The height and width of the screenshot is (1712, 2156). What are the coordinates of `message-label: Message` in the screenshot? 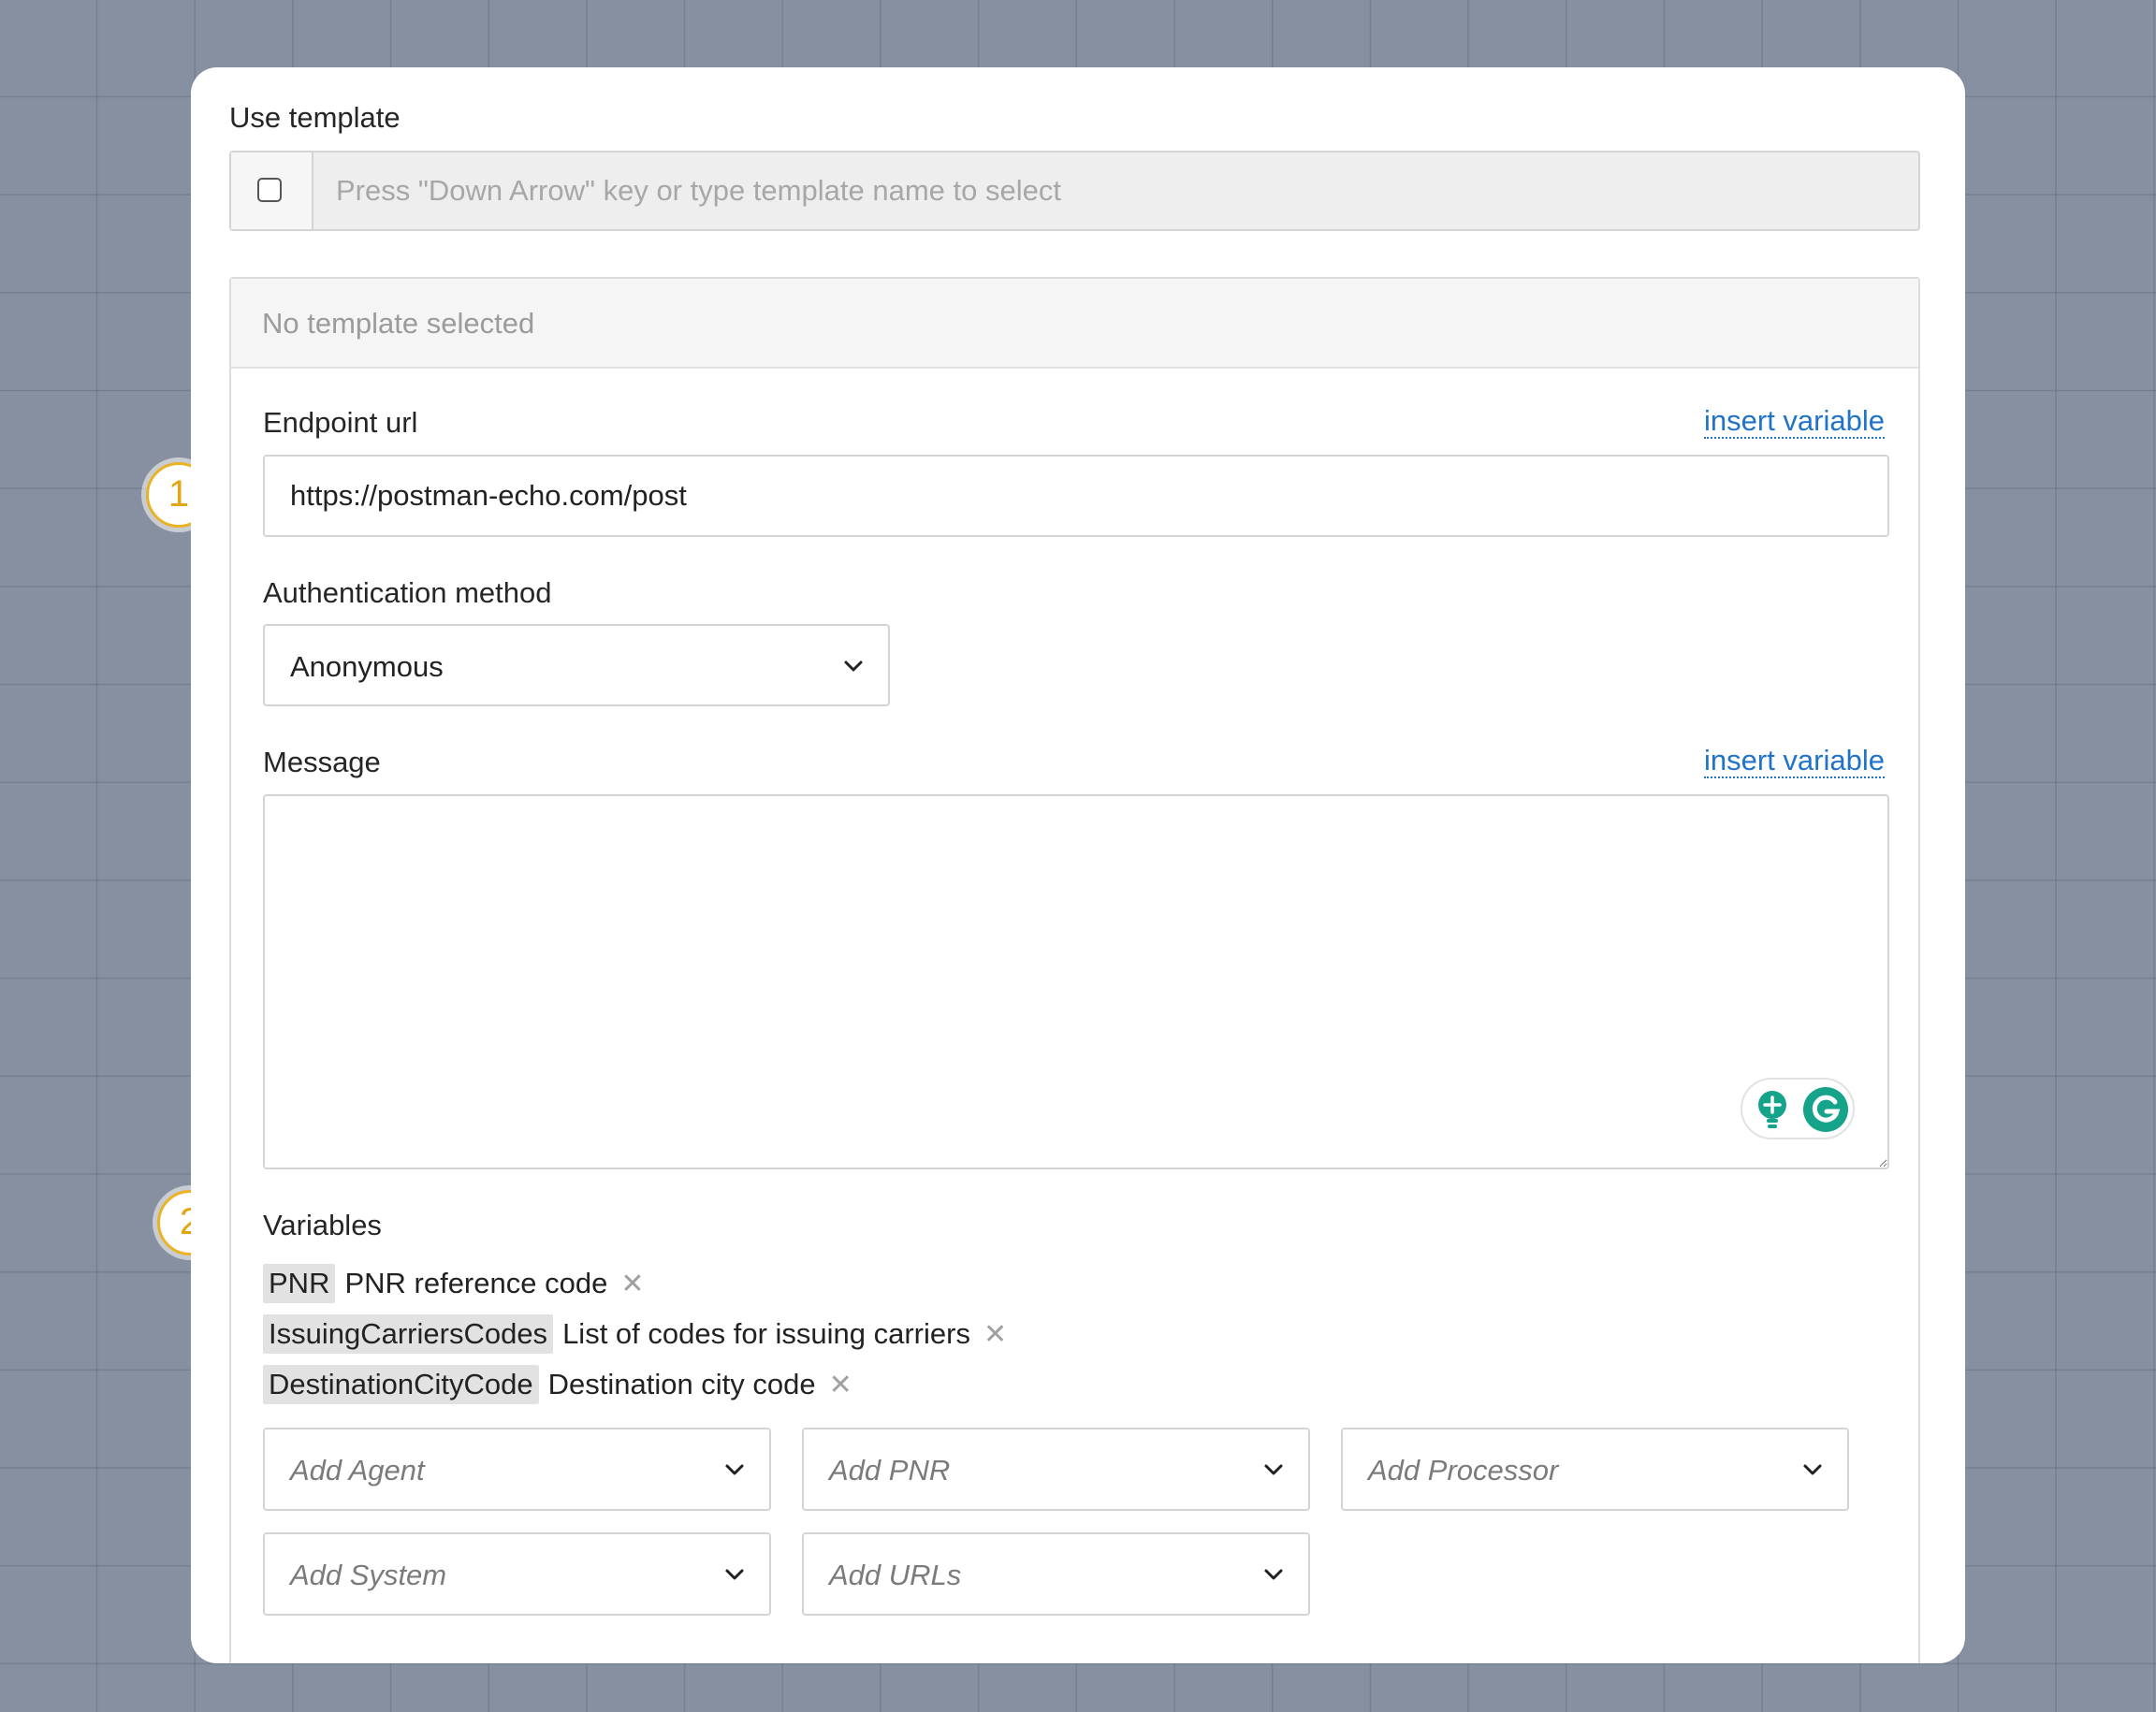 It's located at (322, 762).